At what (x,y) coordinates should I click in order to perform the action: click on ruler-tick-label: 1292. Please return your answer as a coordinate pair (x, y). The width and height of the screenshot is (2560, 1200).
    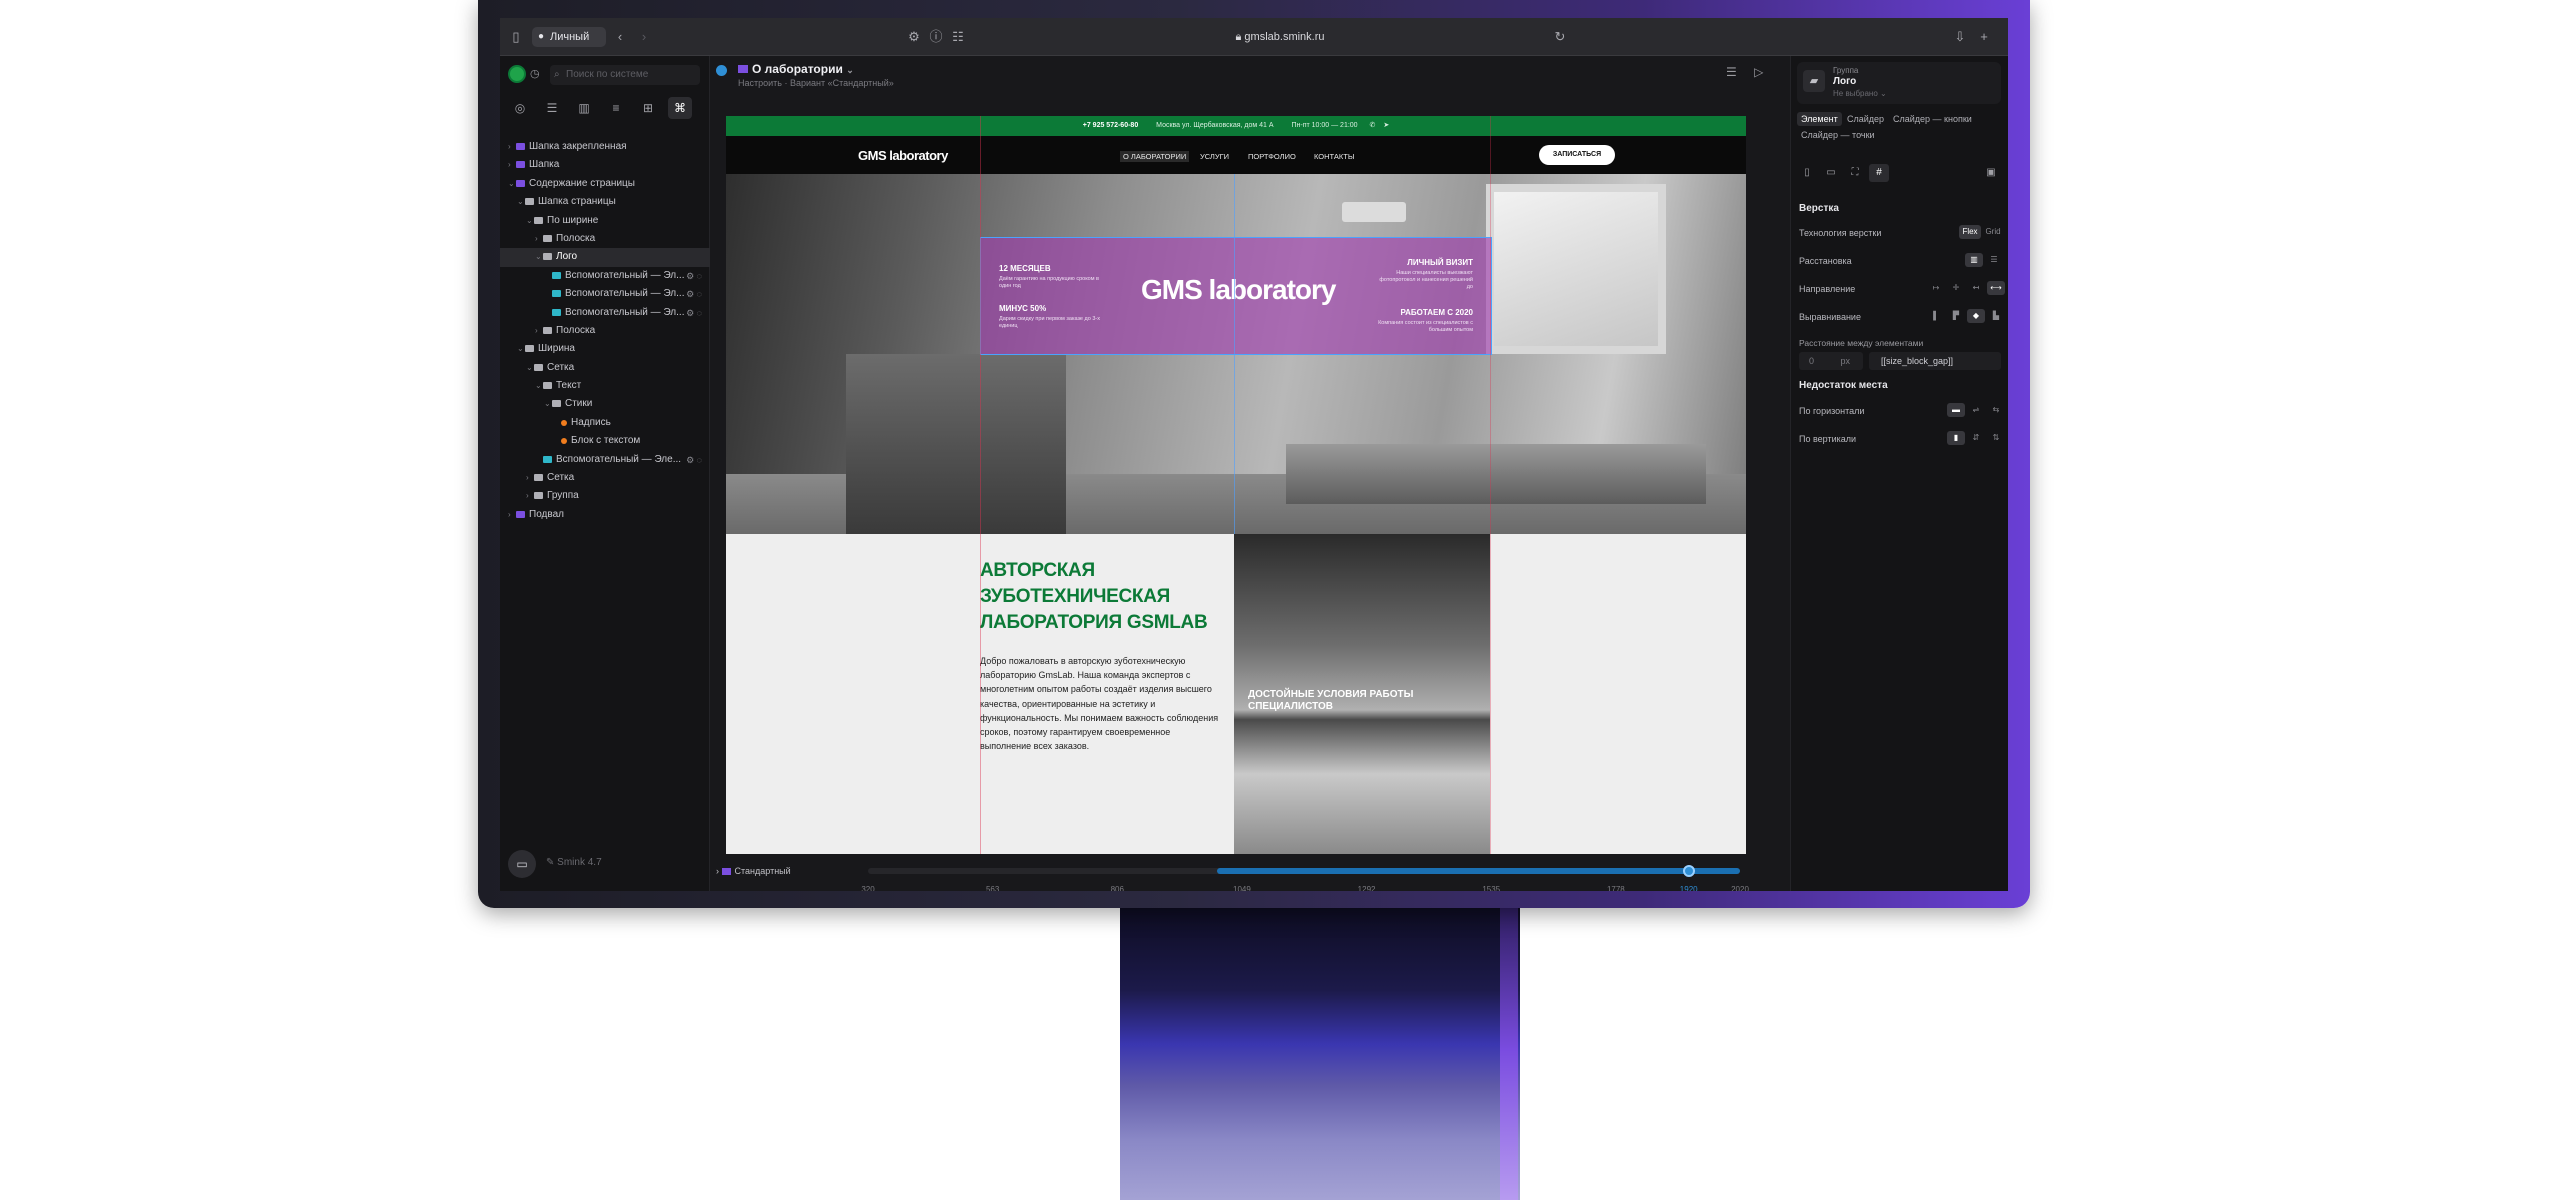
    Looking at the image, I should click on (1367, 888).